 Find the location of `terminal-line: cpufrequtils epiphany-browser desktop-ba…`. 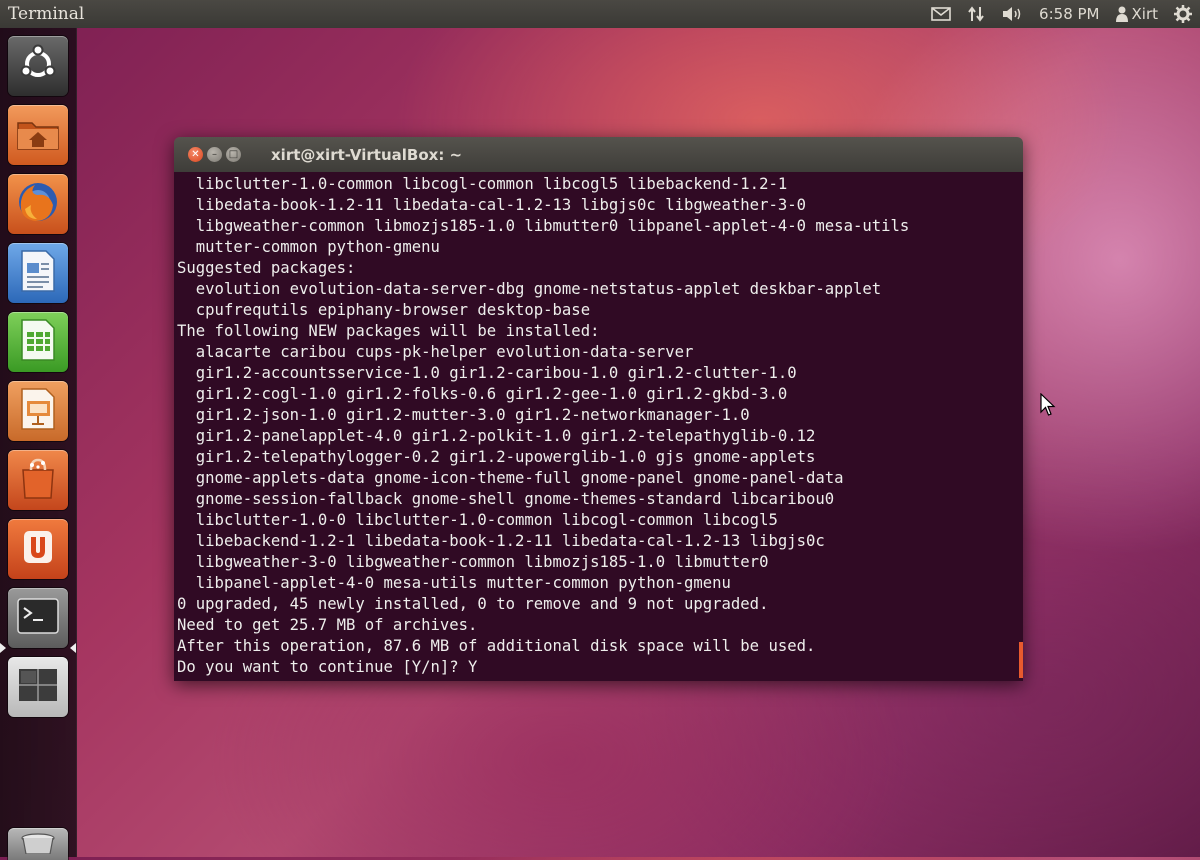

terminal-line: cpufrequtils epiphany-browser desktop-ba… is located at coordinates (384, 310).